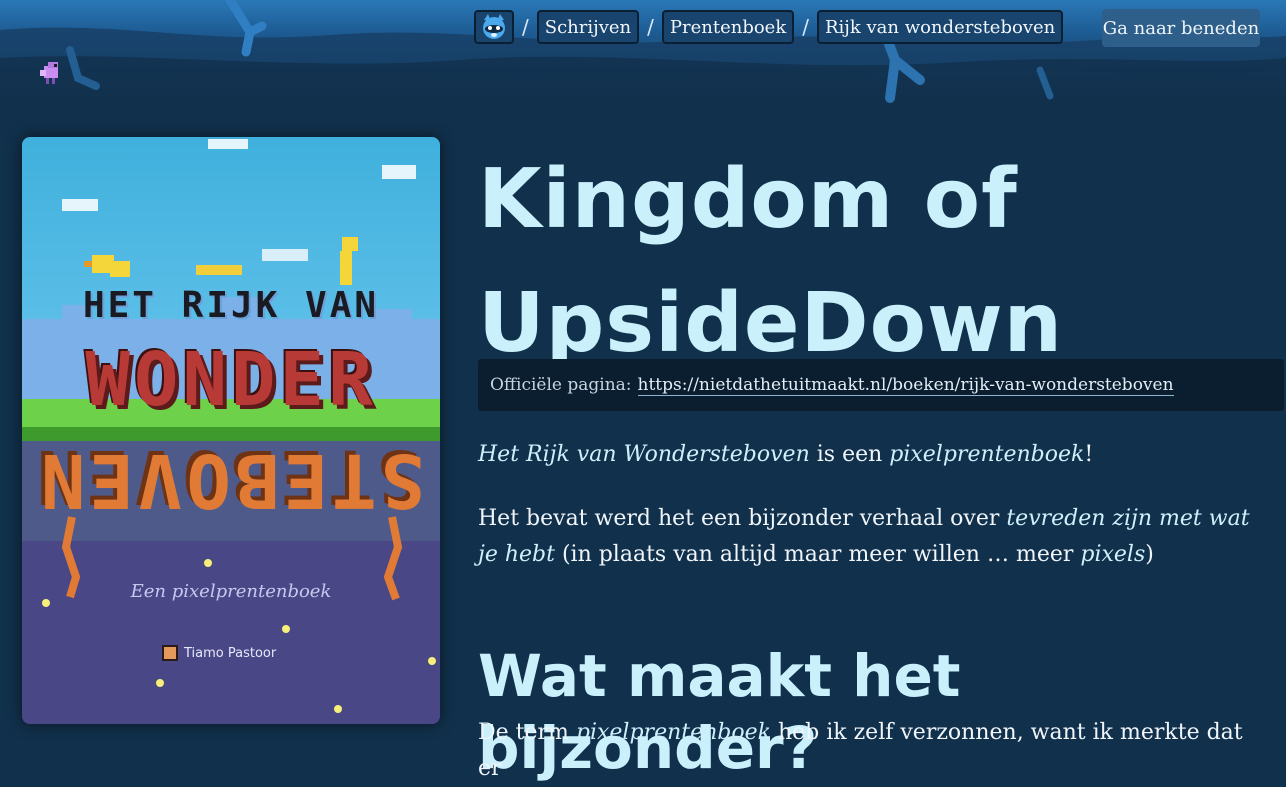 The height and width of the screenshot is (787, 1286). Describe the element at coordinates (1113, 554) in the screenshot. I see `pixels-emphasis: pixels` at that location.